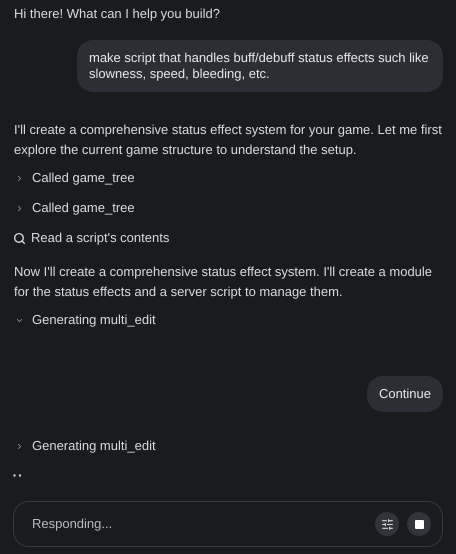 Image resolution: width=456 pixels, height=554 pixels. I want to click on assistant-message: Now I'll create a comprehensive status effect system. I'll create a module for the status effects and a server script to manage them., so click(223, 282).